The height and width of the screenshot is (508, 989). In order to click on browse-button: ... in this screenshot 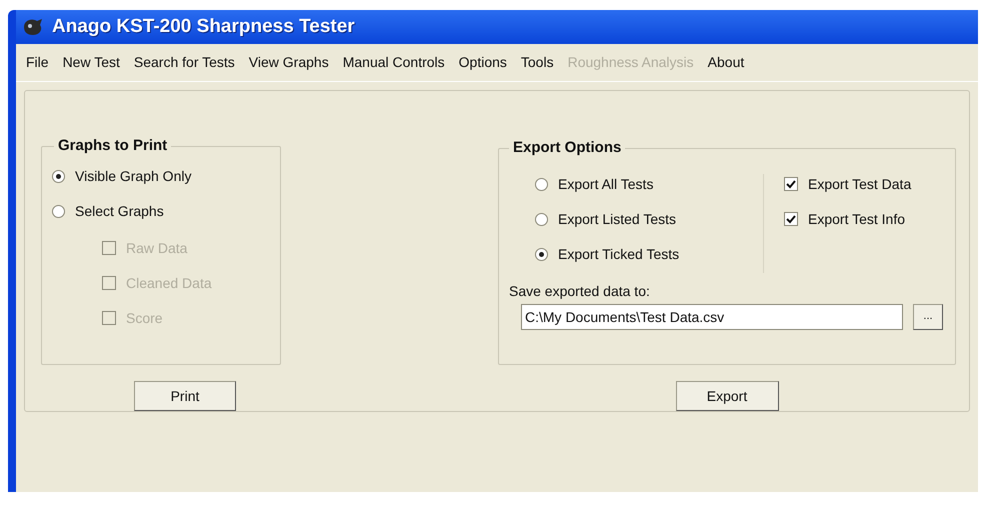, I will do `click(928, 317)`.